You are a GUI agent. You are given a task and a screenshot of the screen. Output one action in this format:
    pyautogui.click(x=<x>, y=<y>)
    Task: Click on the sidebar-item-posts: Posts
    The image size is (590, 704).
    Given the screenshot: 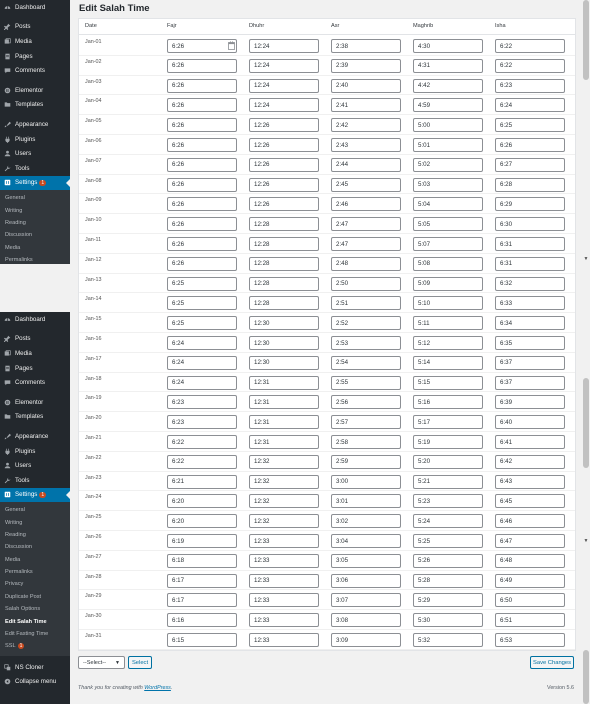 What is the action you would take?
    pyautogui.click(x=35, y=339)
    